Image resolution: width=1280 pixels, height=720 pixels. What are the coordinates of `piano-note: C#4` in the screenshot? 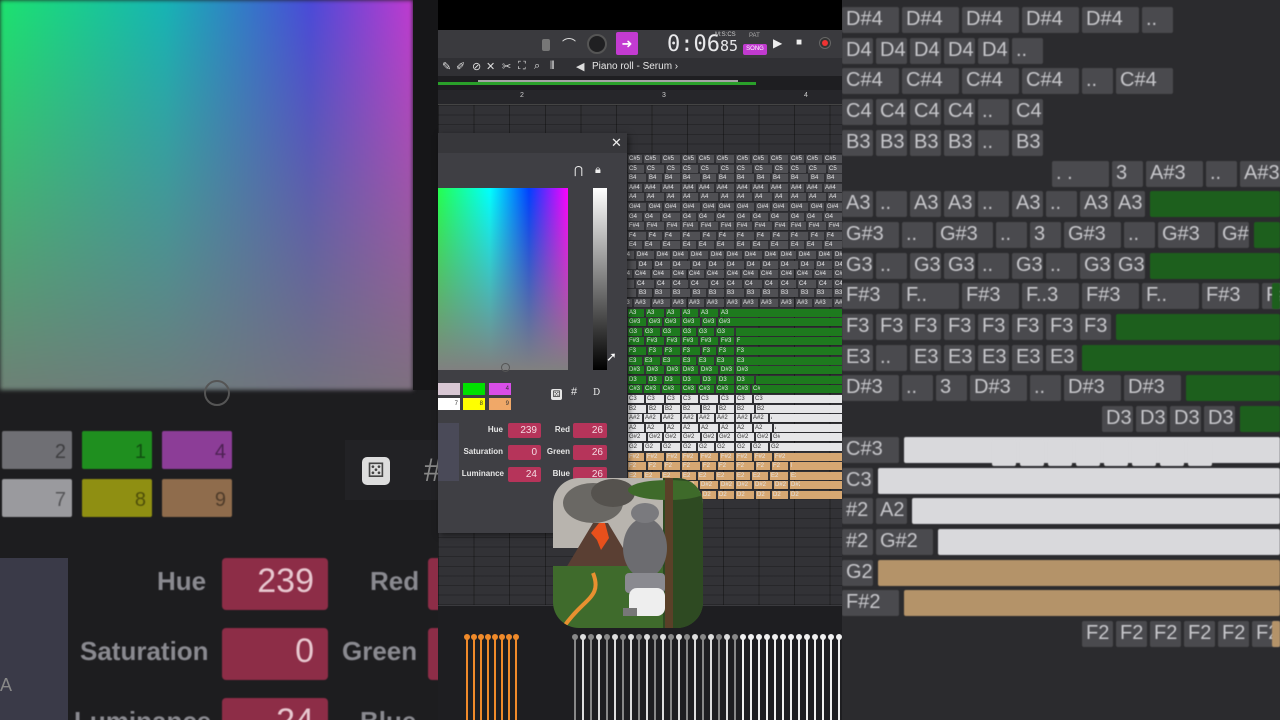 It's located at (838, 274).